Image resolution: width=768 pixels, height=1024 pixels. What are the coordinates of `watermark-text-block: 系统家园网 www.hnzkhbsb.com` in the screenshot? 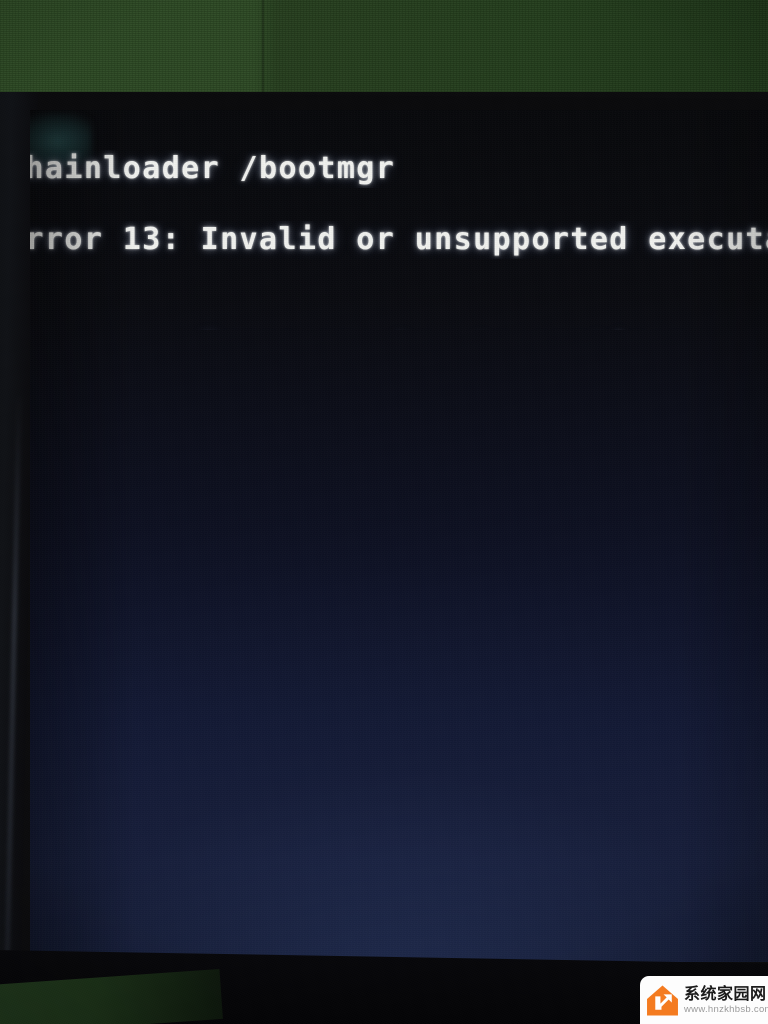 It's located at (726, 999).